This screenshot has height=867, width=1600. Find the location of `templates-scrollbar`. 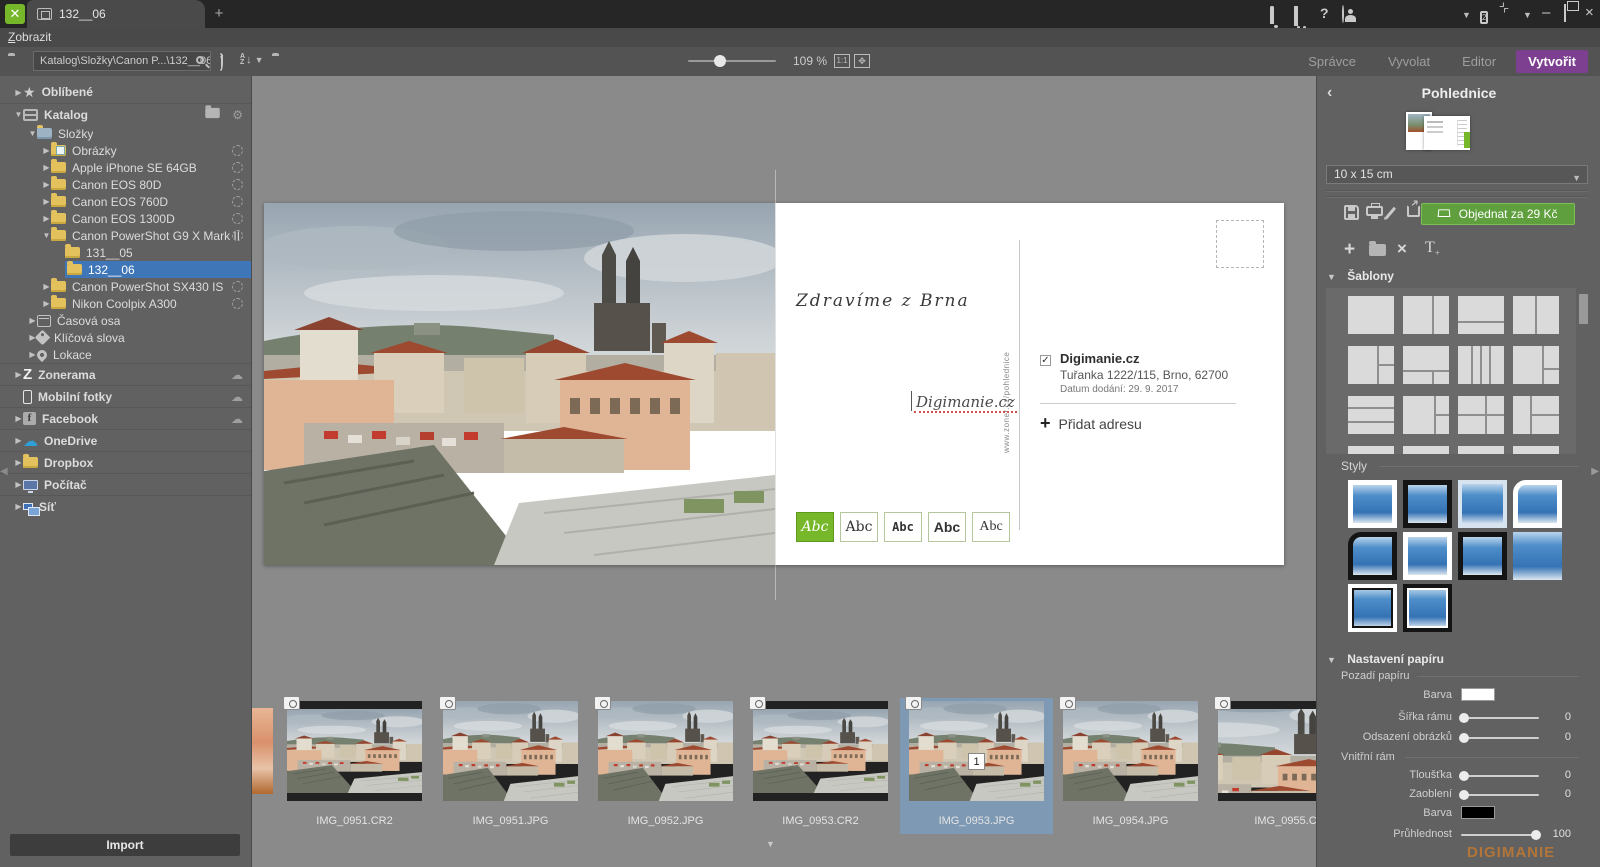

templates-scrollbar is located at coordinates (1583, 309).